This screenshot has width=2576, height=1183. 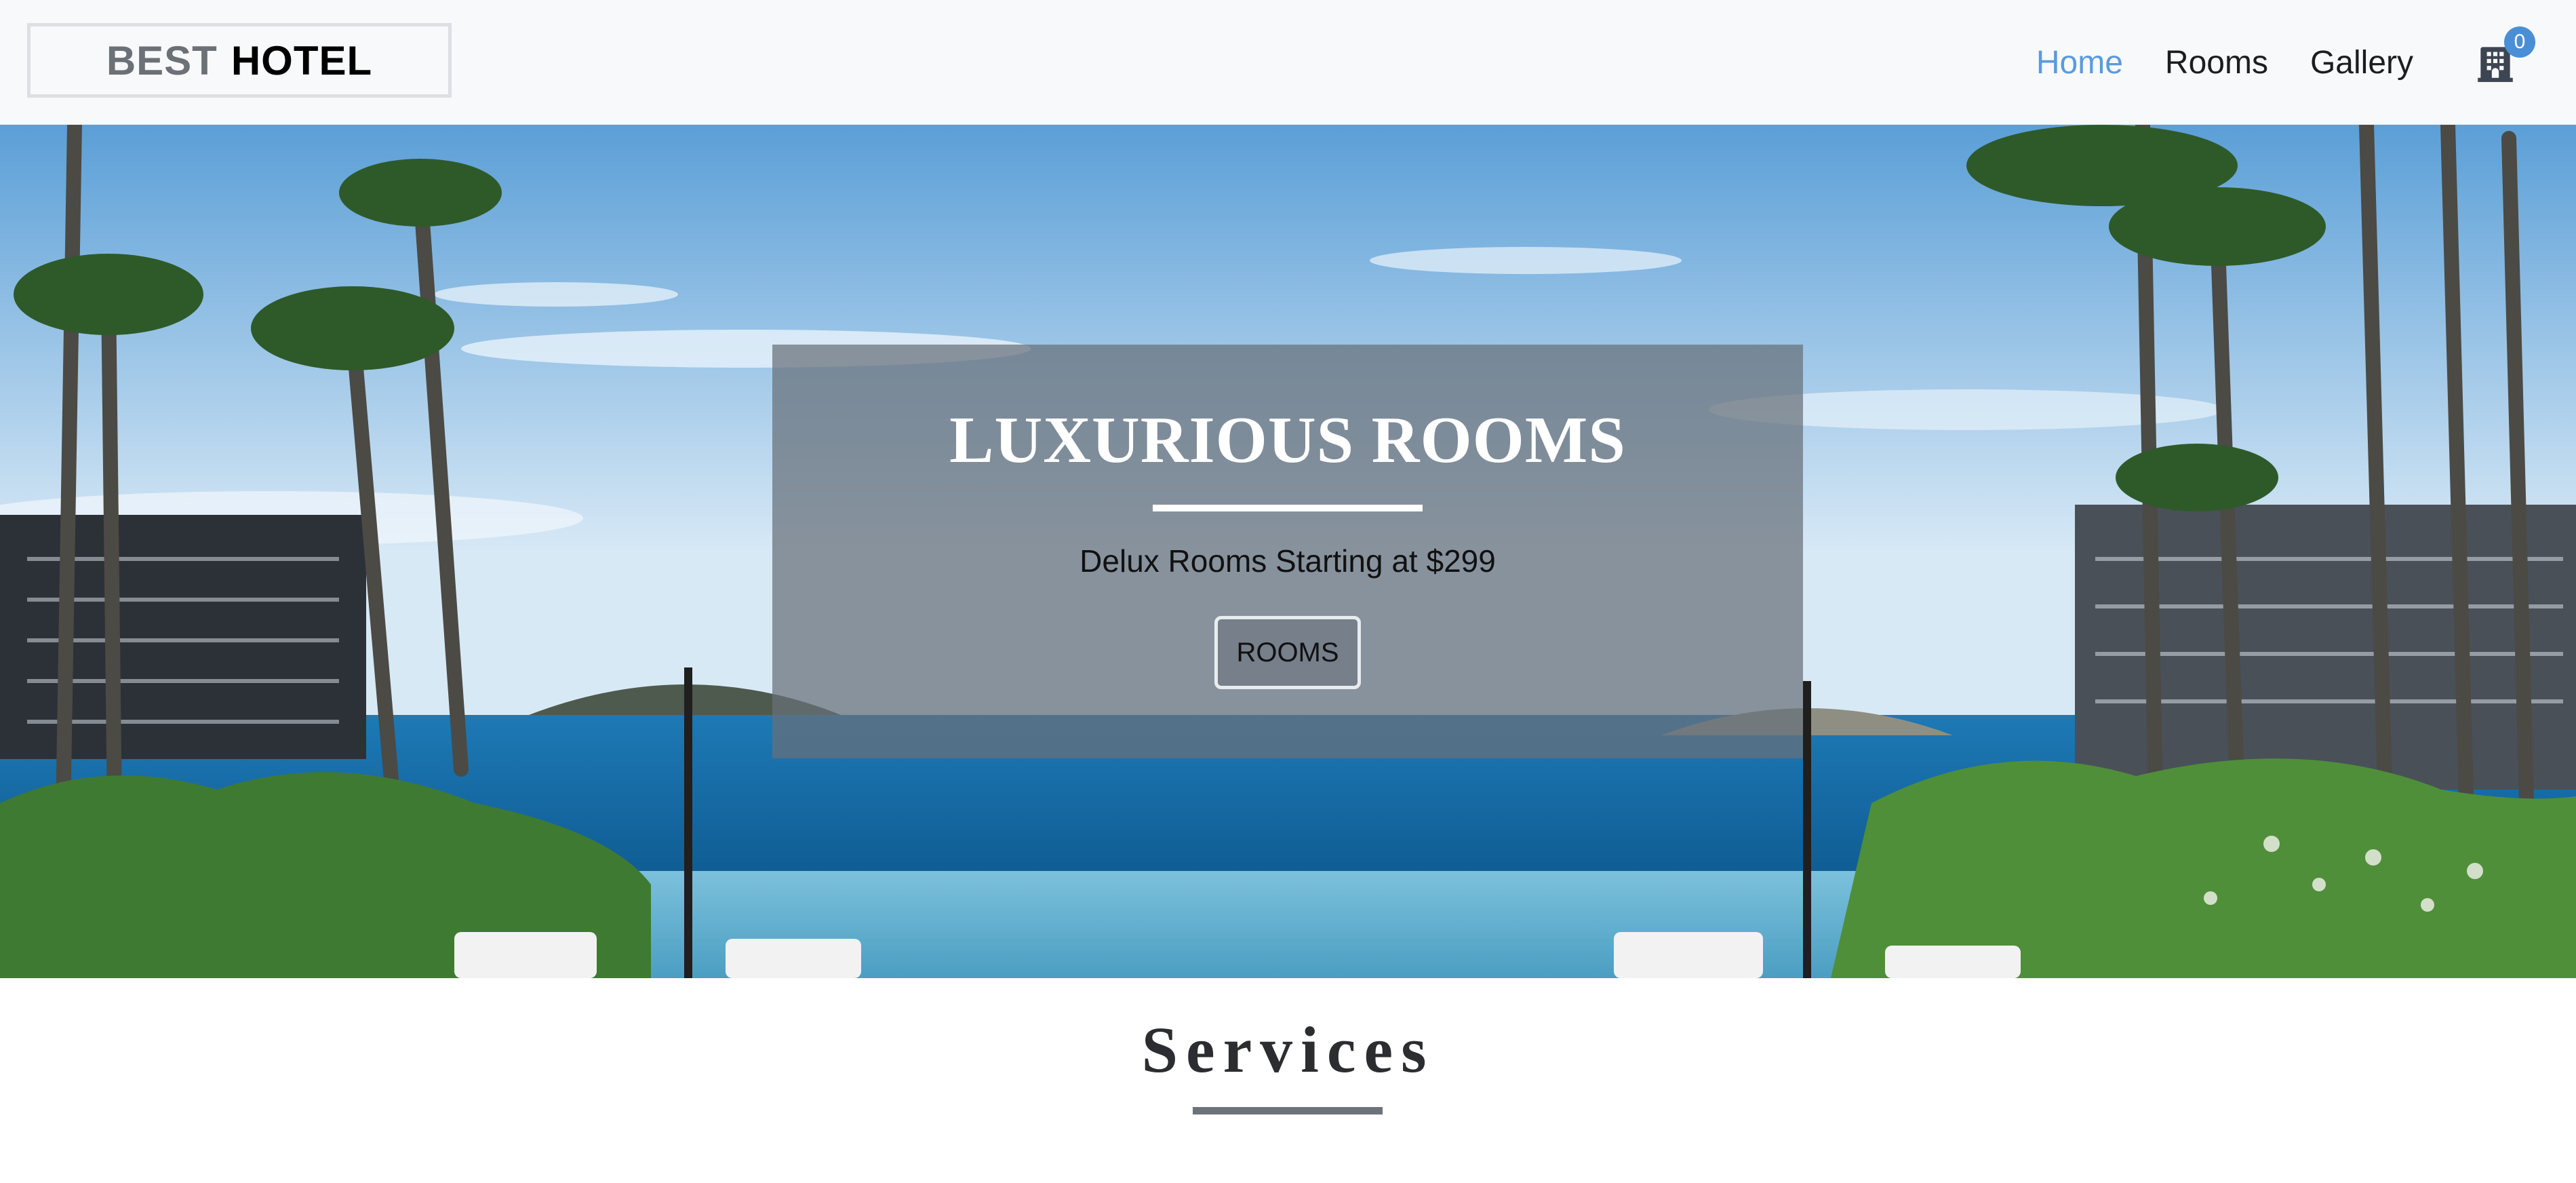 What do you see at coordinates (2217, 63) in the screenshot?
I see `nav-link-rooms: Rooms` at bounding box center [2217, 63].